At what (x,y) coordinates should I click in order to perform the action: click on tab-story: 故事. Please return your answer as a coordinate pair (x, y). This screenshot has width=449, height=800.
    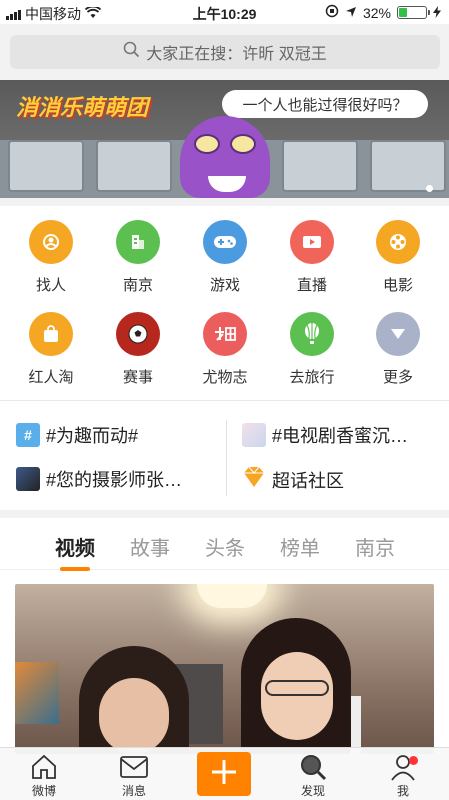
    Looking at the image, I should click on (150, 546).